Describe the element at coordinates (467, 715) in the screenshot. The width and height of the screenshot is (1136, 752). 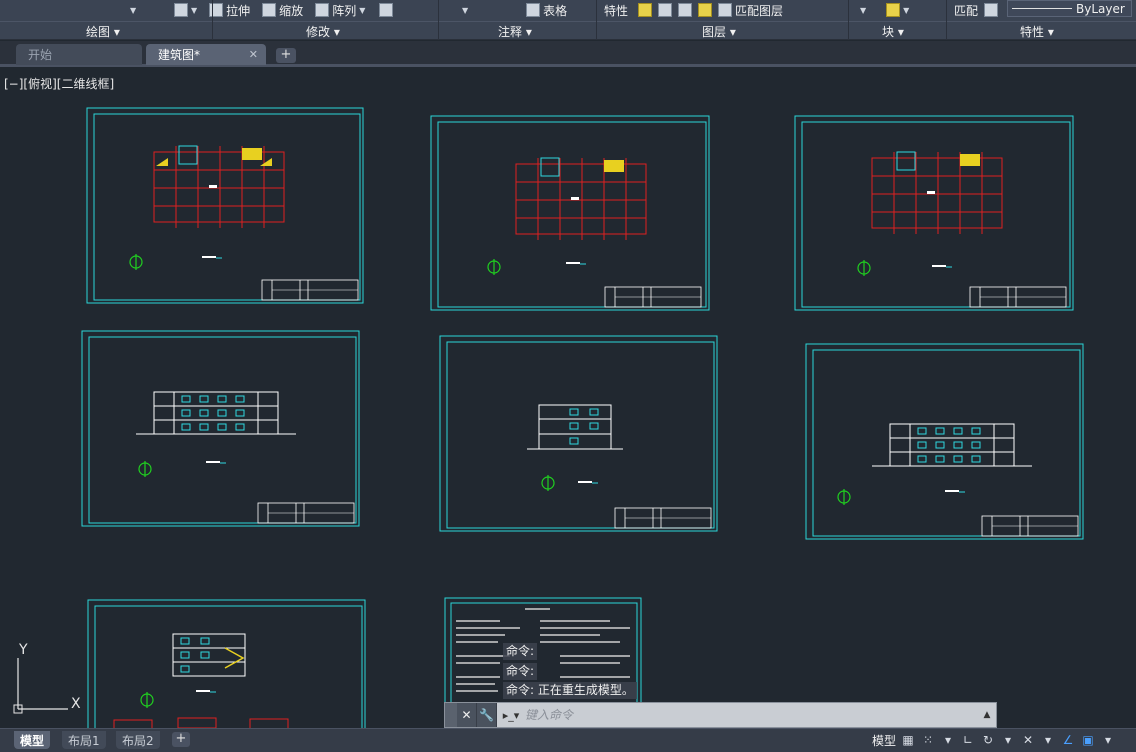
I see `close-icon: ✕` at that location.